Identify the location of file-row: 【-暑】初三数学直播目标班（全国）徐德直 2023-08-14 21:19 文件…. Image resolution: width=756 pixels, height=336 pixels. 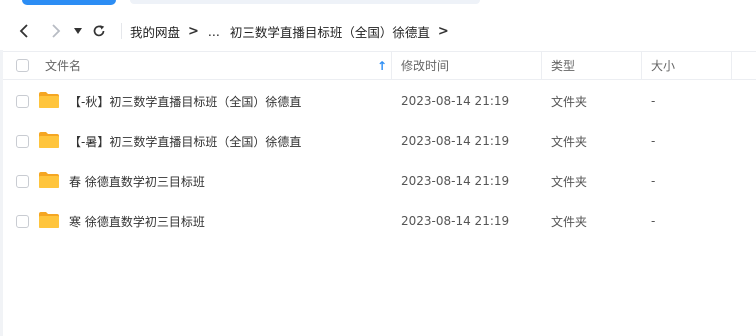
(379, 141).